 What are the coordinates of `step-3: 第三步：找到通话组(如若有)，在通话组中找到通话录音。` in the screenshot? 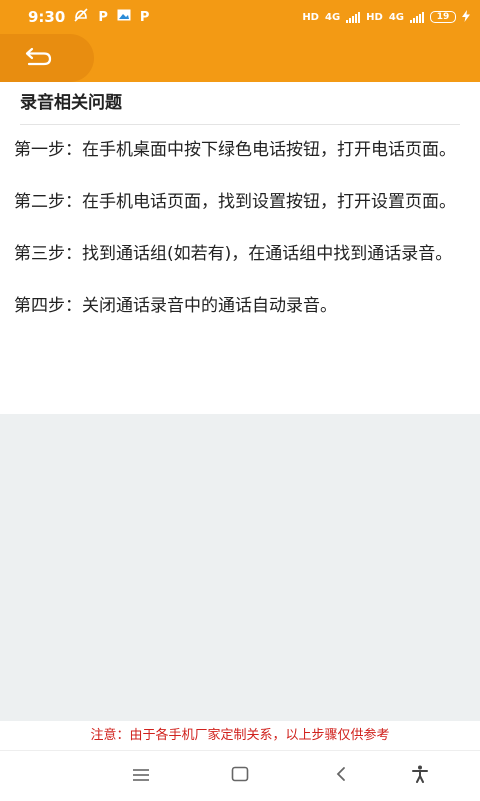 It's located at (233, 254).